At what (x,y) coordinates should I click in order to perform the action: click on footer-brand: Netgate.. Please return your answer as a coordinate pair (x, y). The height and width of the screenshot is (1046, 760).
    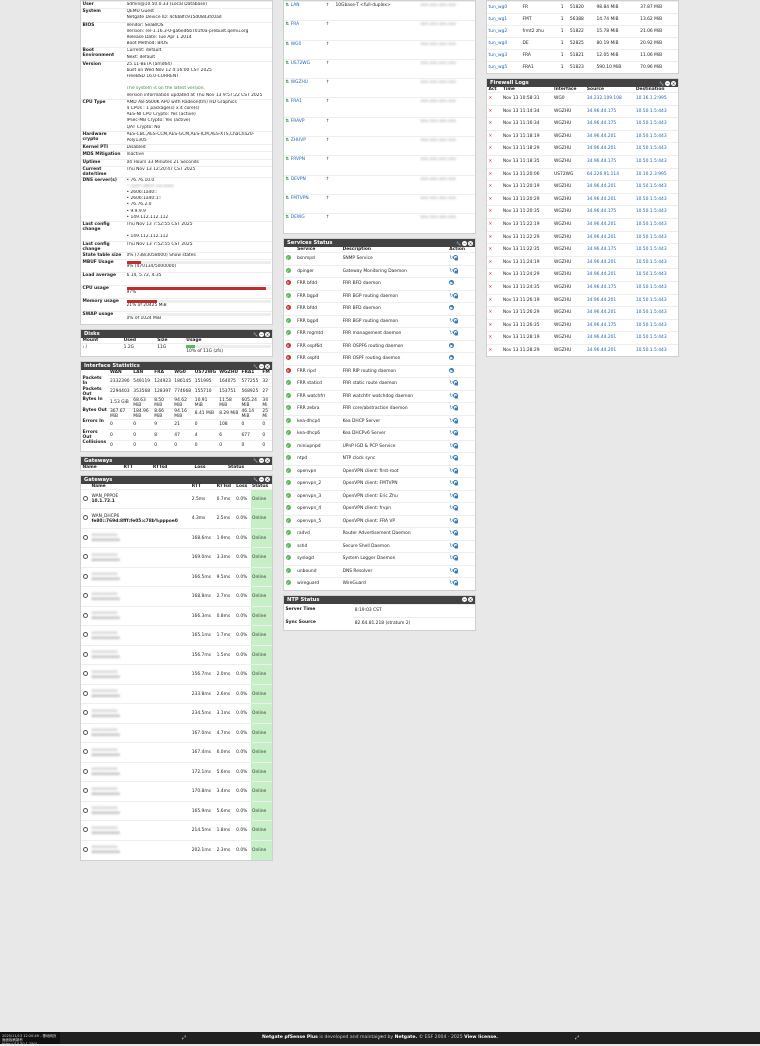
    Looking at the image, I should click on (406, 1037).